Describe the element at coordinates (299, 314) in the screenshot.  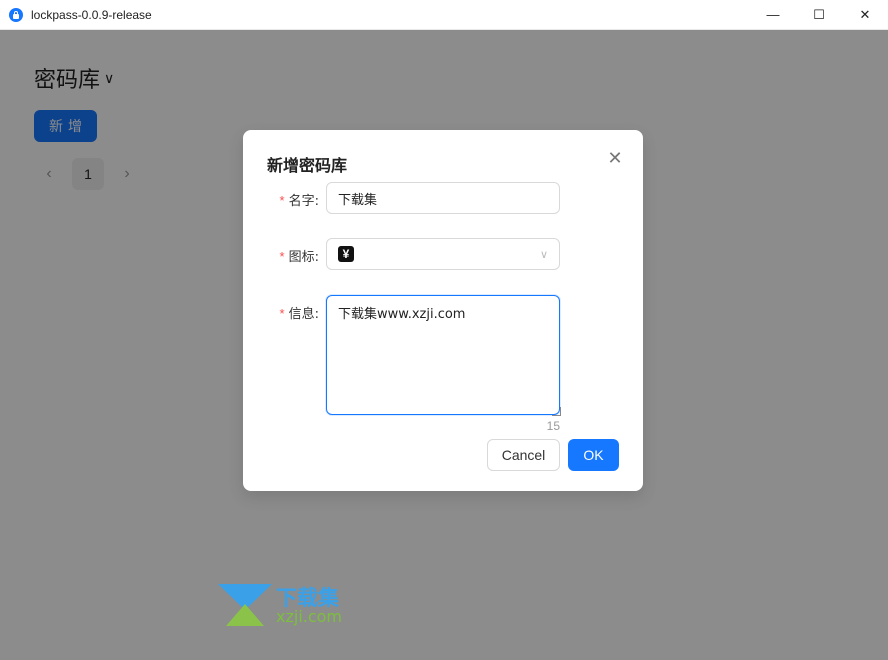
I see `info-label: * 信息:` at that location.